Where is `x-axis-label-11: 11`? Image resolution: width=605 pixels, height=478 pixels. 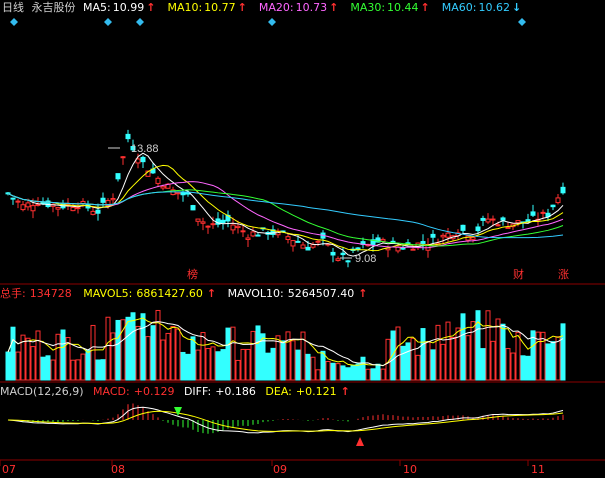
x-axis-label-11: 11 is located at coordinates (538, 469).